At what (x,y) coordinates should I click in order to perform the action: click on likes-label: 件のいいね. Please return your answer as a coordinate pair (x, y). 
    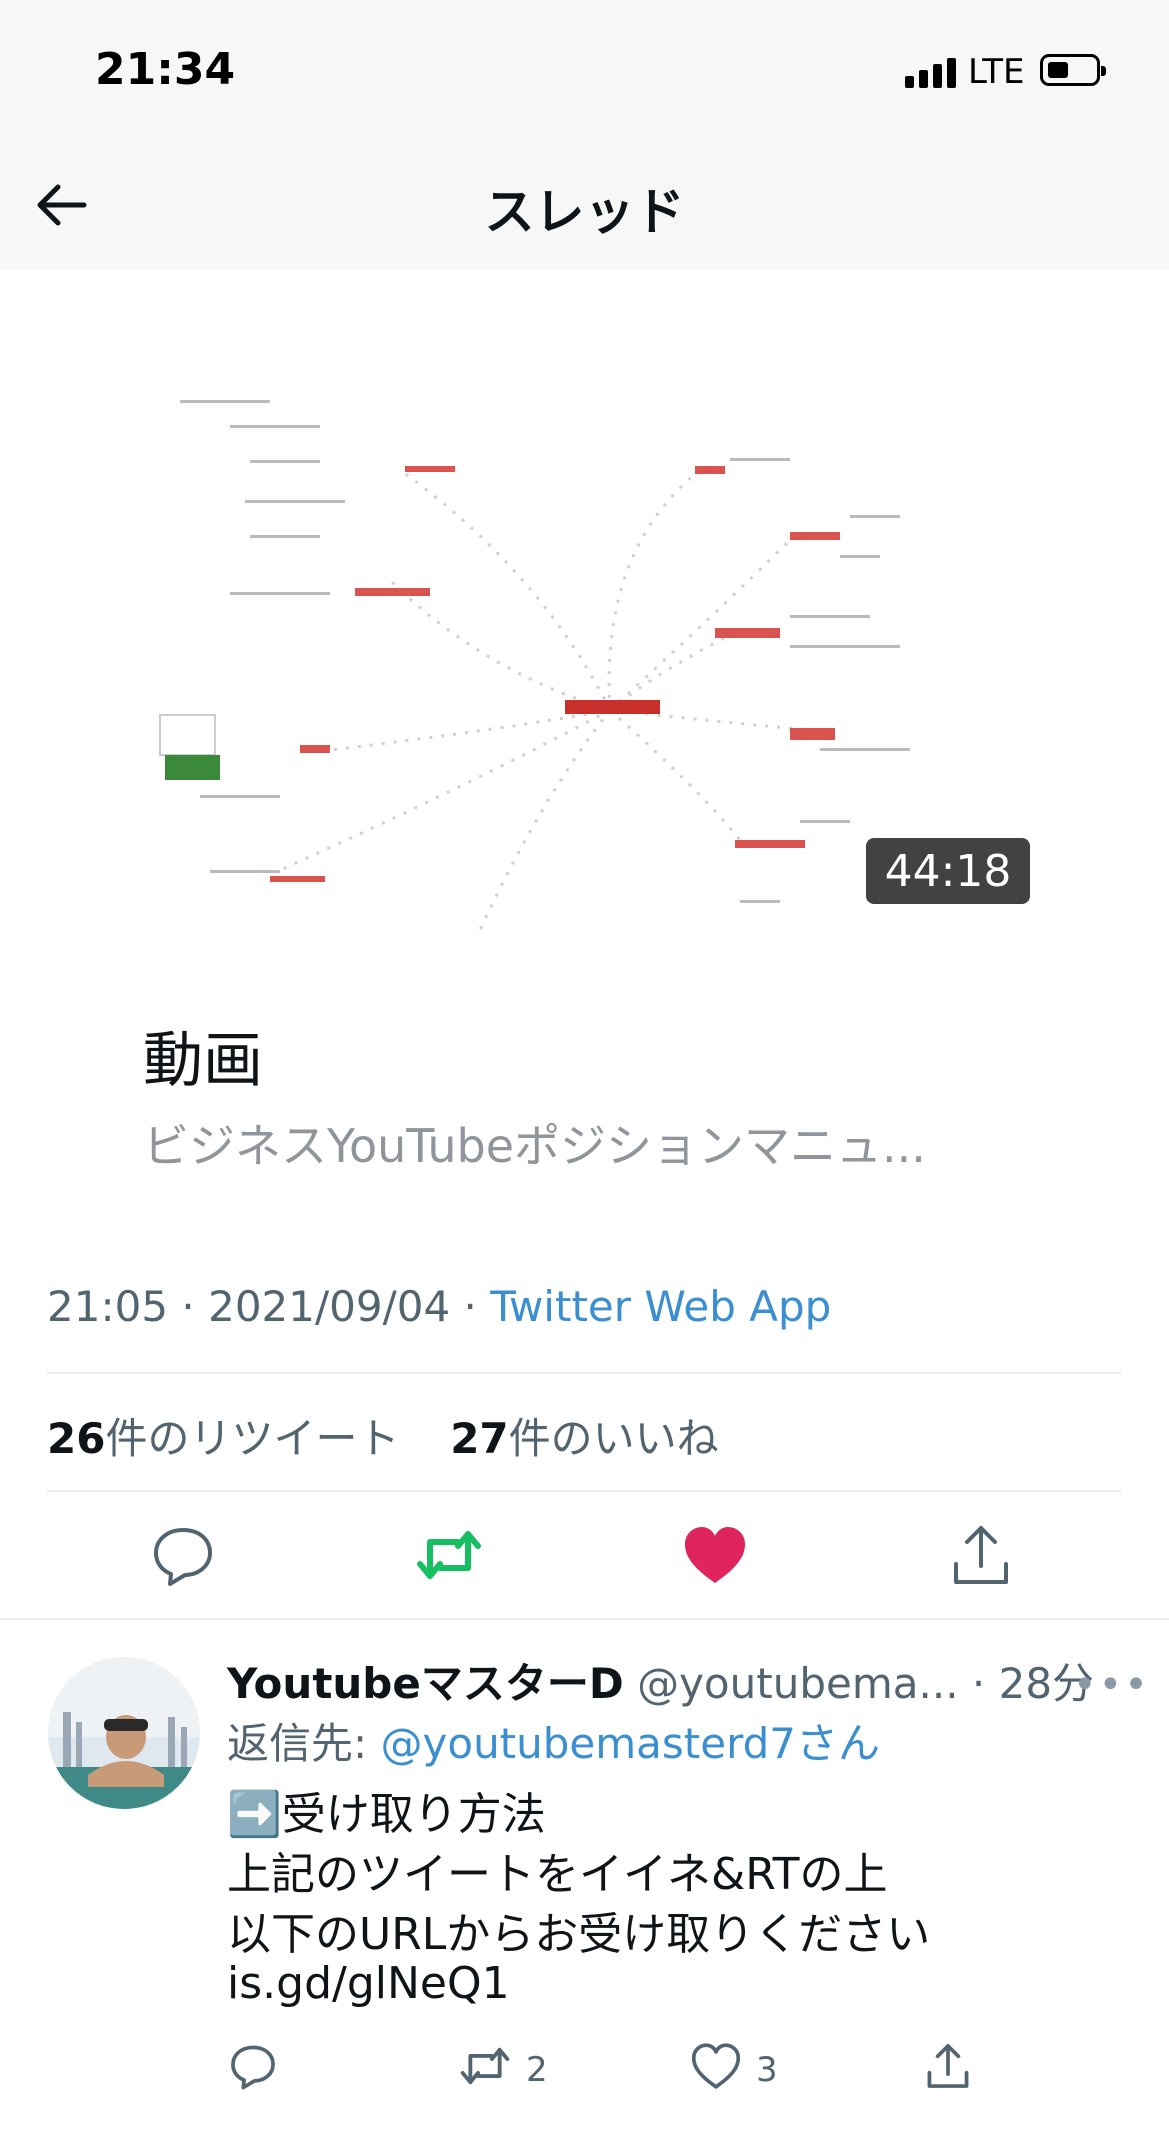
    Looking at the image, I should click on (613, 1438).